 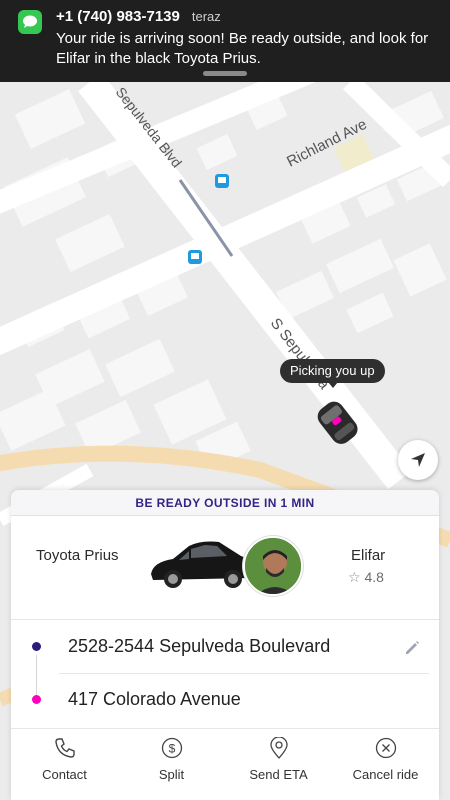 I want to click on split-label: Split, so click(x=171, y=774).